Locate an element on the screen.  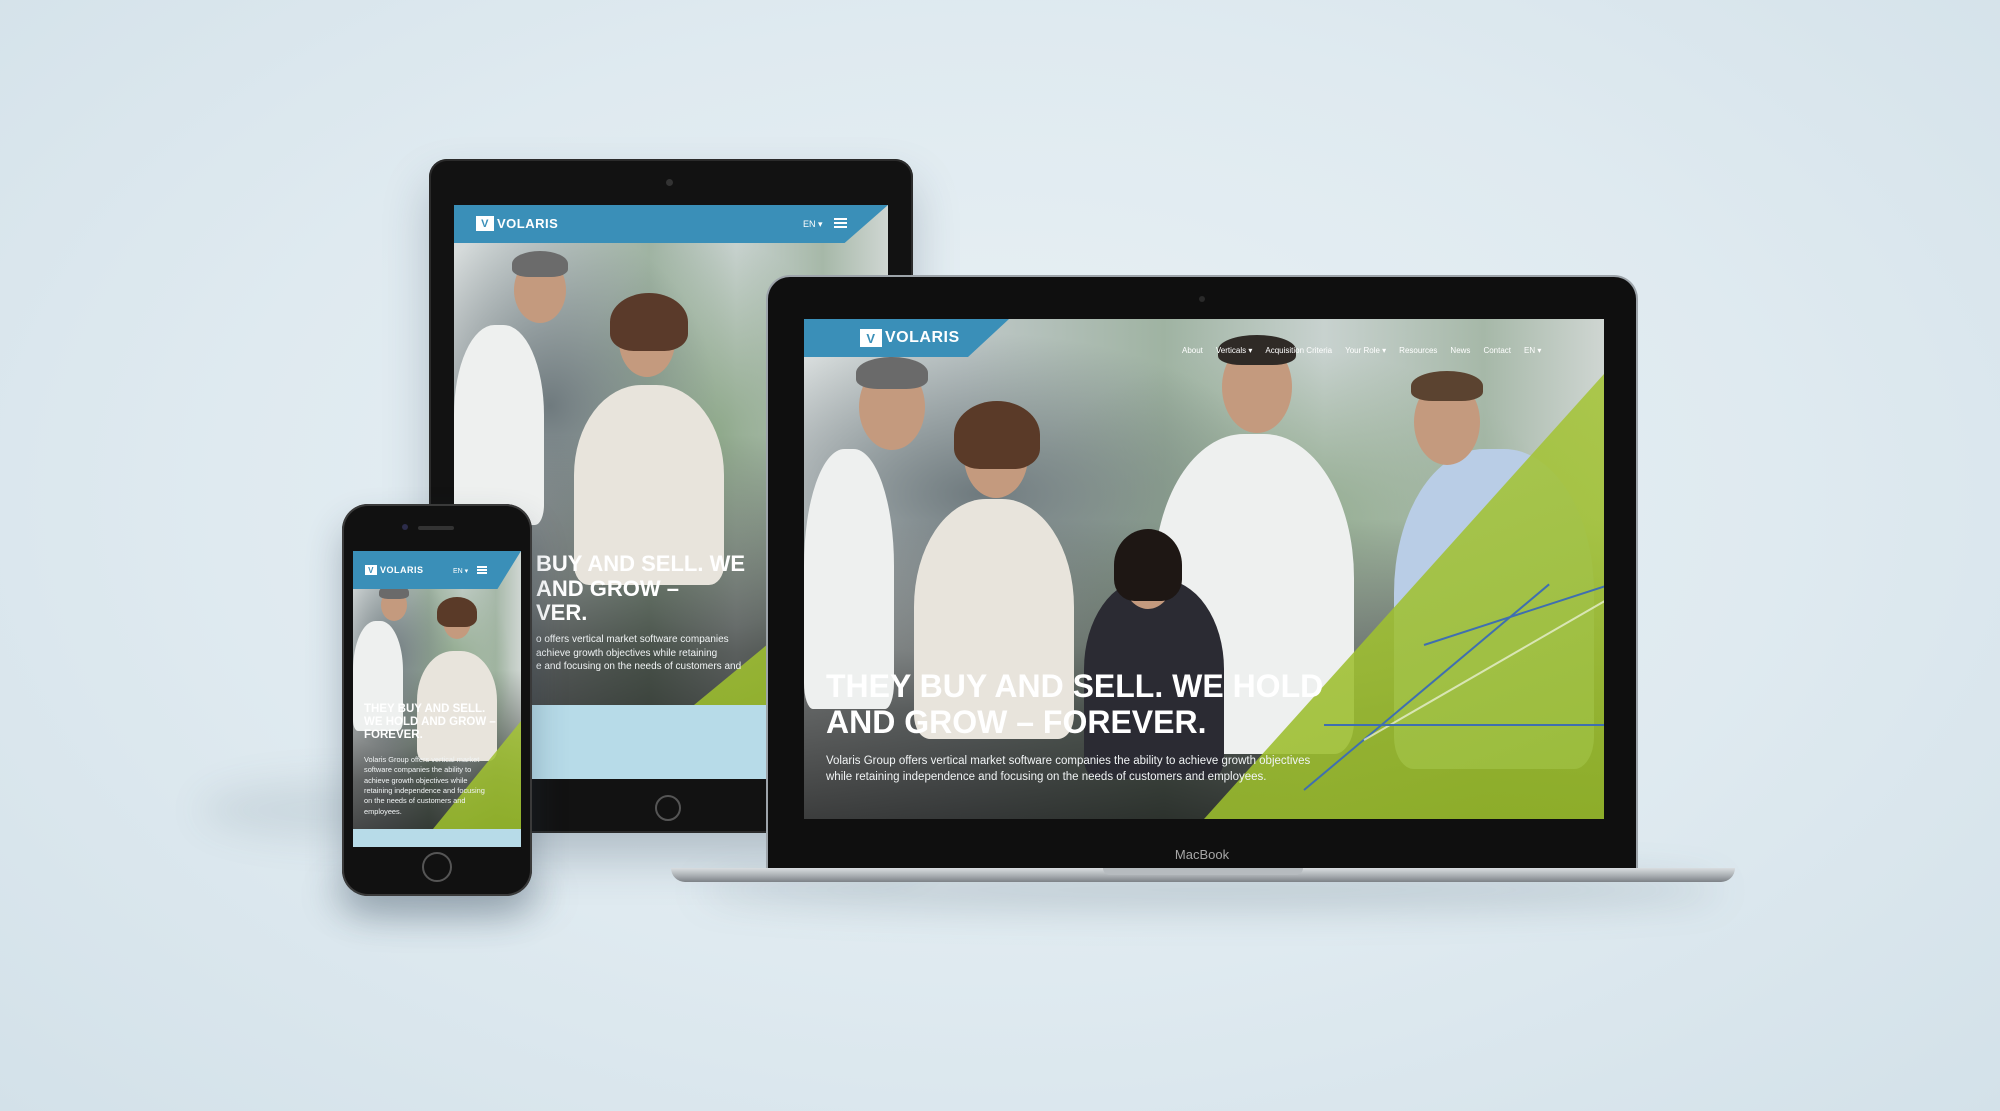
hero-title-line: THEY BUY AND SELL. is located at coordinates (425, 709).